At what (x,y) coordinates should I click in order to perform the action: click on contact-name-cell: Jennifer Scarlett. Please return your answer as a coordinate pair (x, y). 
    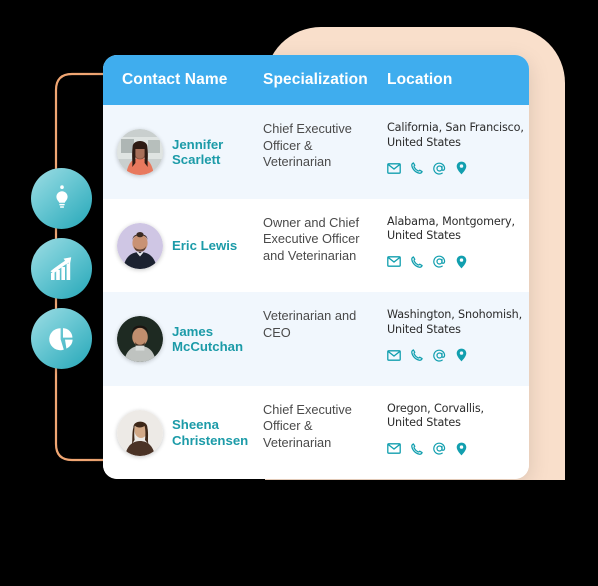
    Looking at the image, I should click on (183, 152).